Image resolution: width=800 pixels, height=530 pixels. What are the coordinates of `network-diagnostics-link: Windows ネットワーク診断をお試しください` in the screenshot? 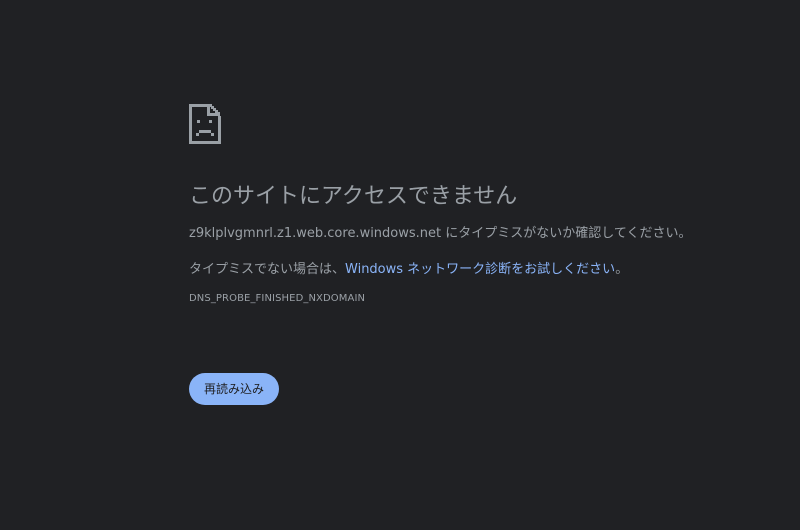 It's located at (480, 269).